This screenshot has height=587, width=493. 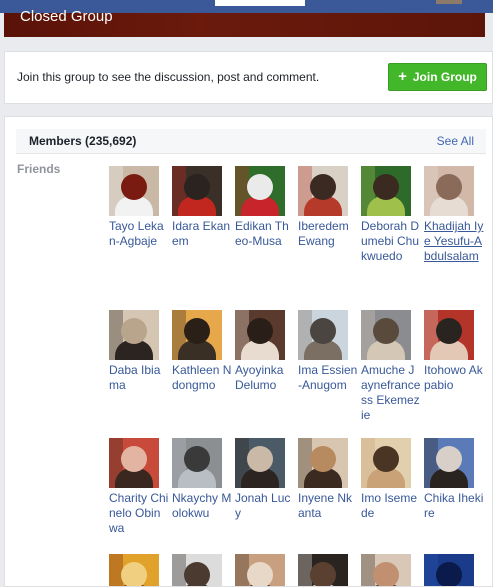 I want to click on member-card: Iberedem Ewang, so click(x=328, y=207).